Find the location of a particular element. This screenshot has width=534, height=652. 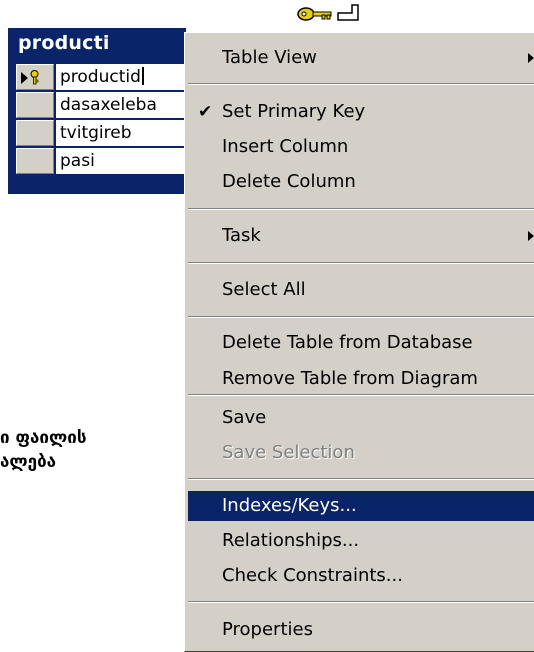

menu-item-insert-column: Insert Column is located at coordinates (361, 147).